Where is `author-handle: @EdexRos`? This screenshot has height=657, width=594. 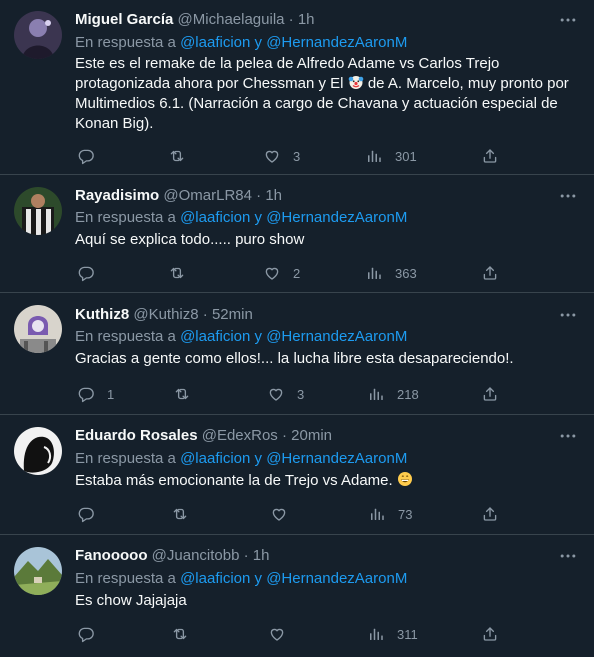
author-handle: @EdexRos is located at coordinates (240, 435).